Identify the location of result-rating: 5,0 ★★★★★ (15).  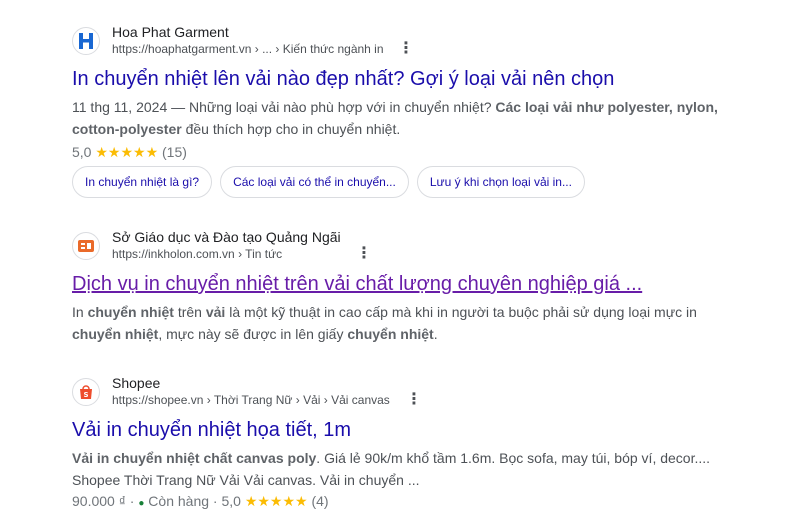
(129, 152).